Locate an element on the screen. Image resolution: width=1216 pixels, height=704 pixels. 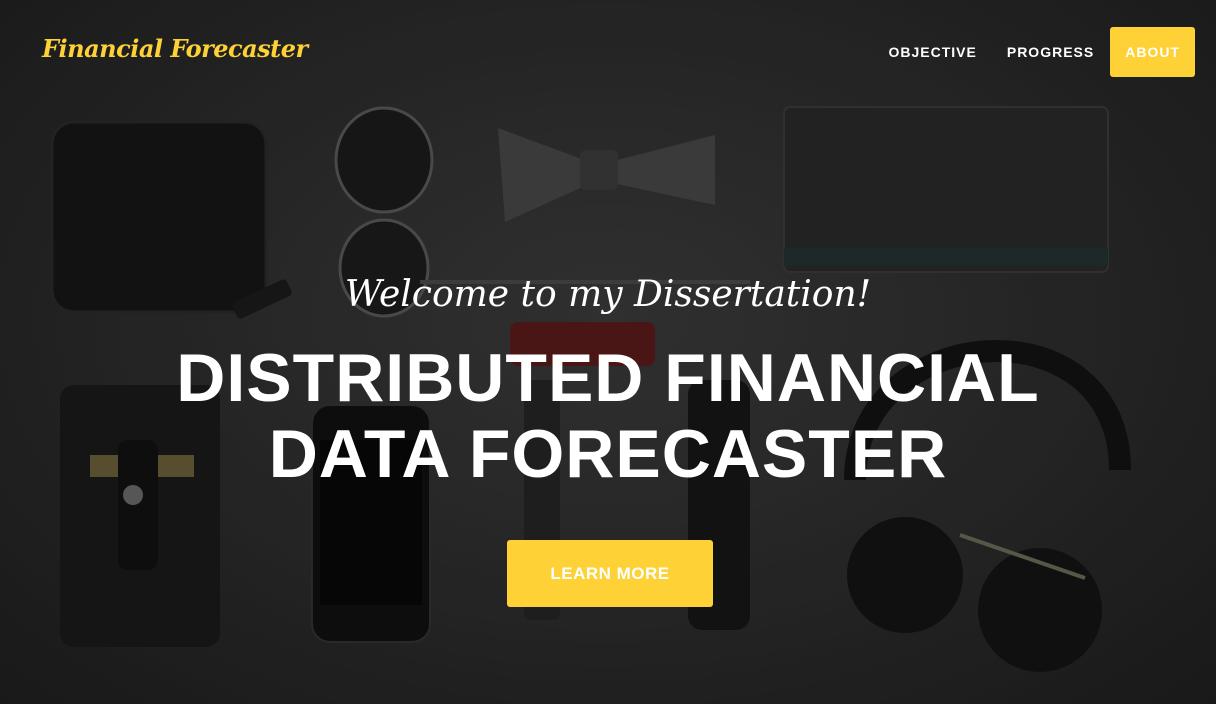
hero-subtitle: Welcome to my Dissertation! is located at coordinates (608, 294).